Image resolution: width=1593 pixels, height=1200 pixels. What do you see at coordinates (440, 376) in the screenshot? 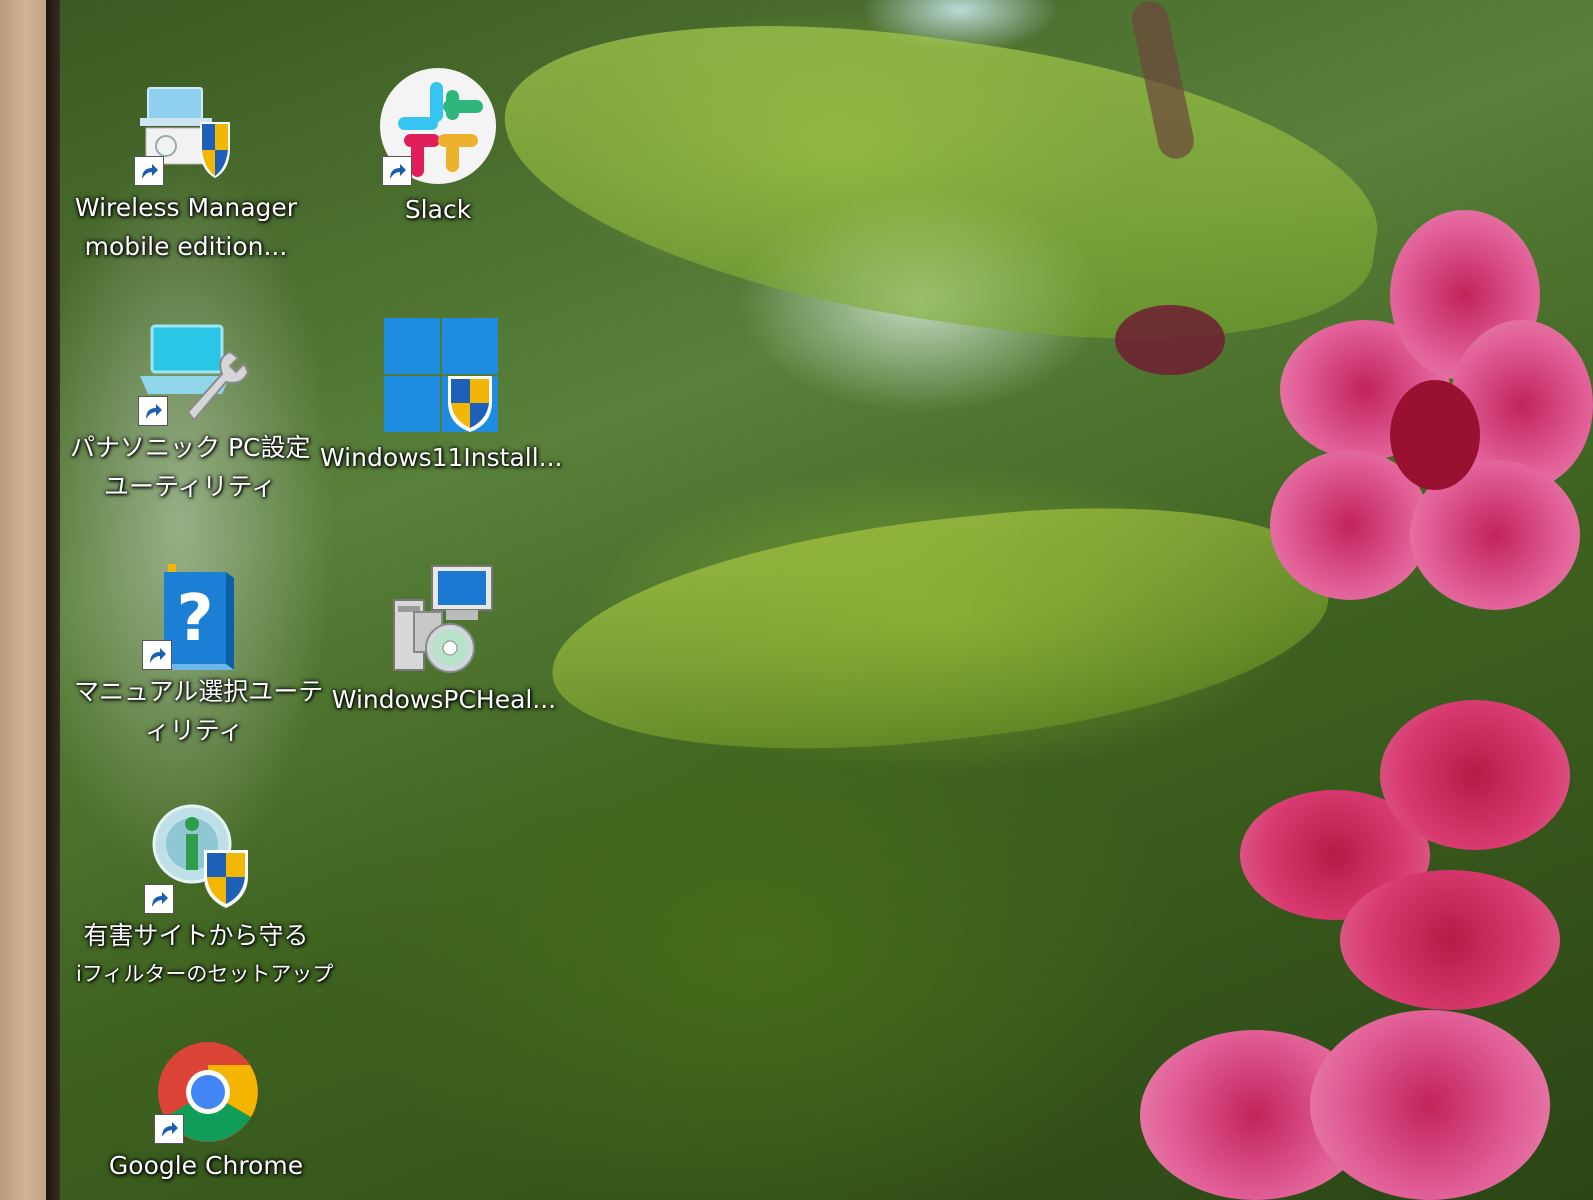
I see `windows11-installer-icon` at bounding box center [440, 376].